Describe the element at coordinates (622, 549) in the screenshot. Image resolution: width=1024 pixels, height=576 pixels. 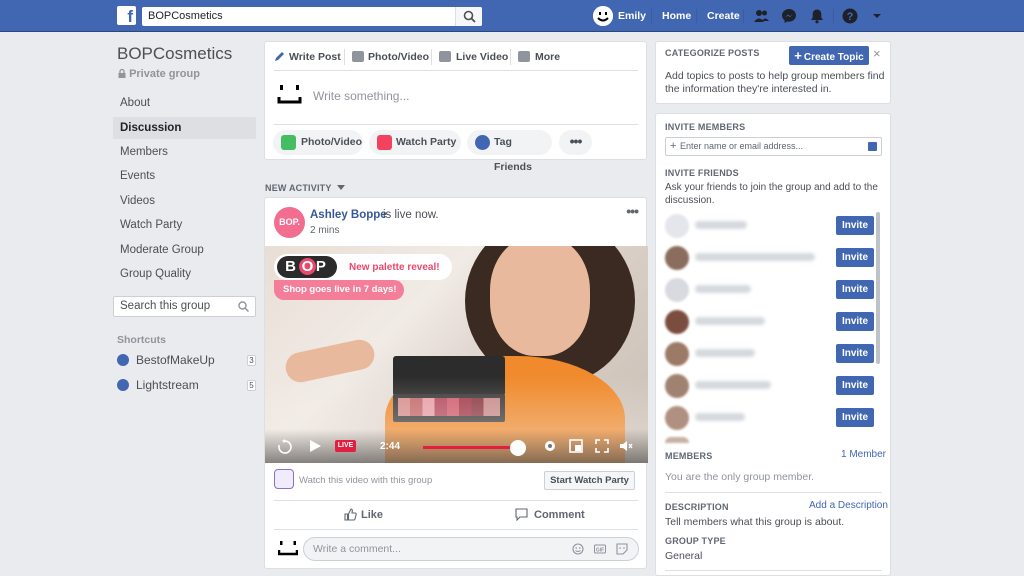
I see `sticker-icon` at that location.